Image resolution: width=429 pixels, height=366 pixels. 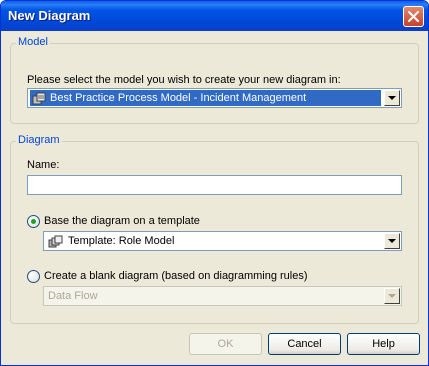 I want to click on template-icon, so click(x=55, y=241).